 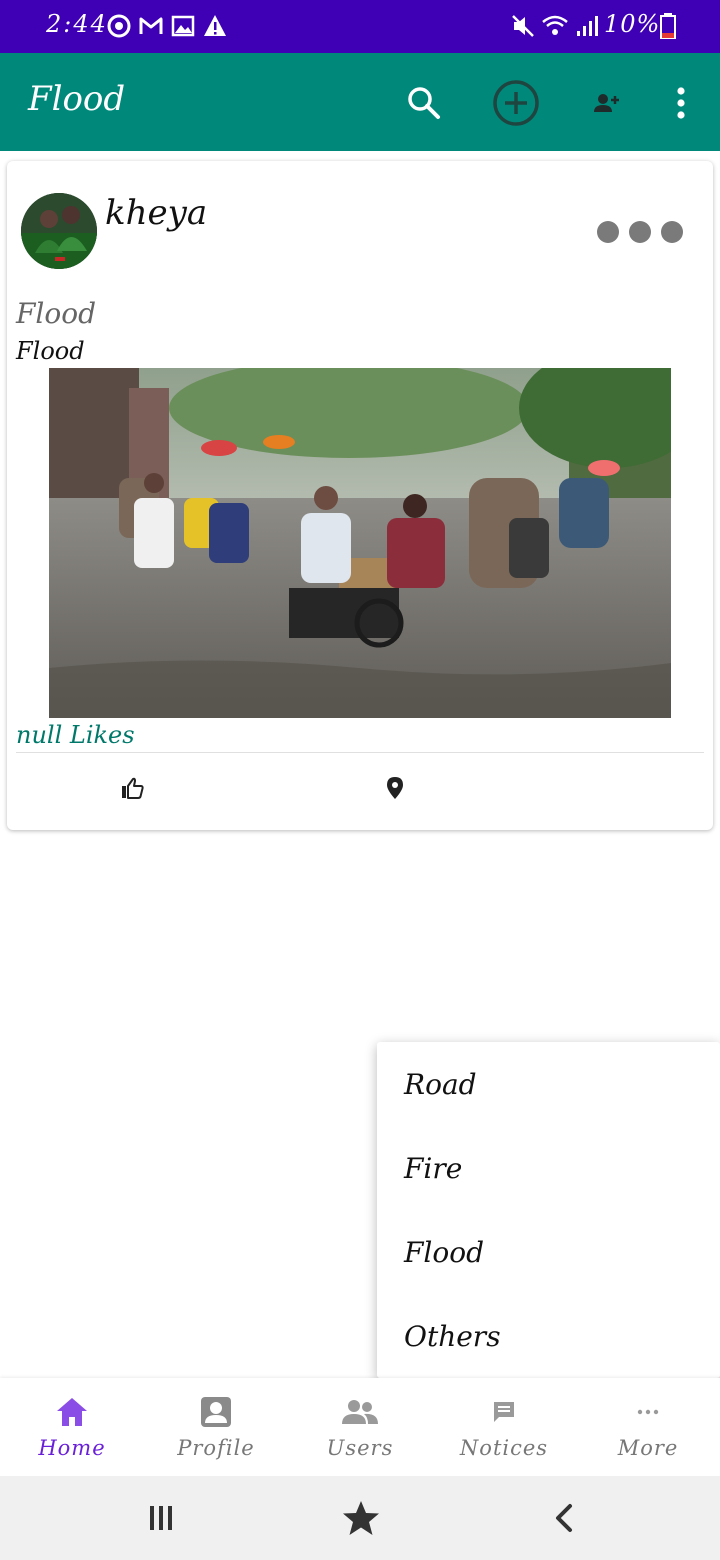 I want to click on status-time: 2:44, so click(x=77, y=24).